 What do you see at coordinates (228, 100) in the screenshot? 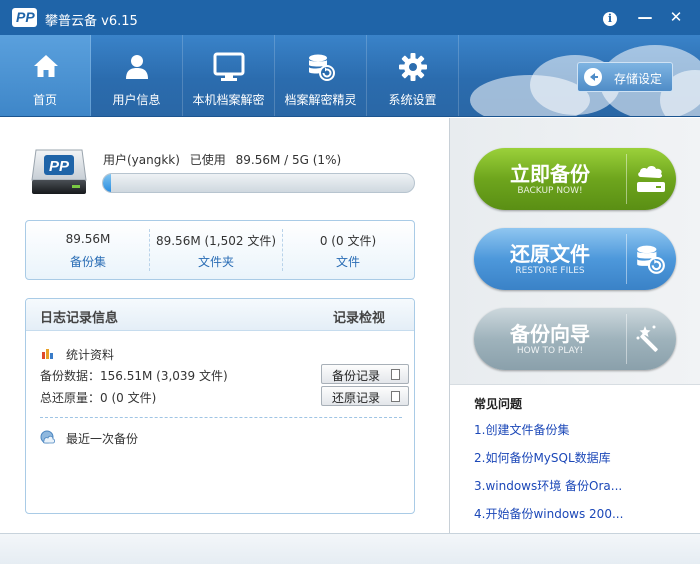
I see `nav-local-decrypt-label: 本机档案解密` at bounding box center [228, 100].